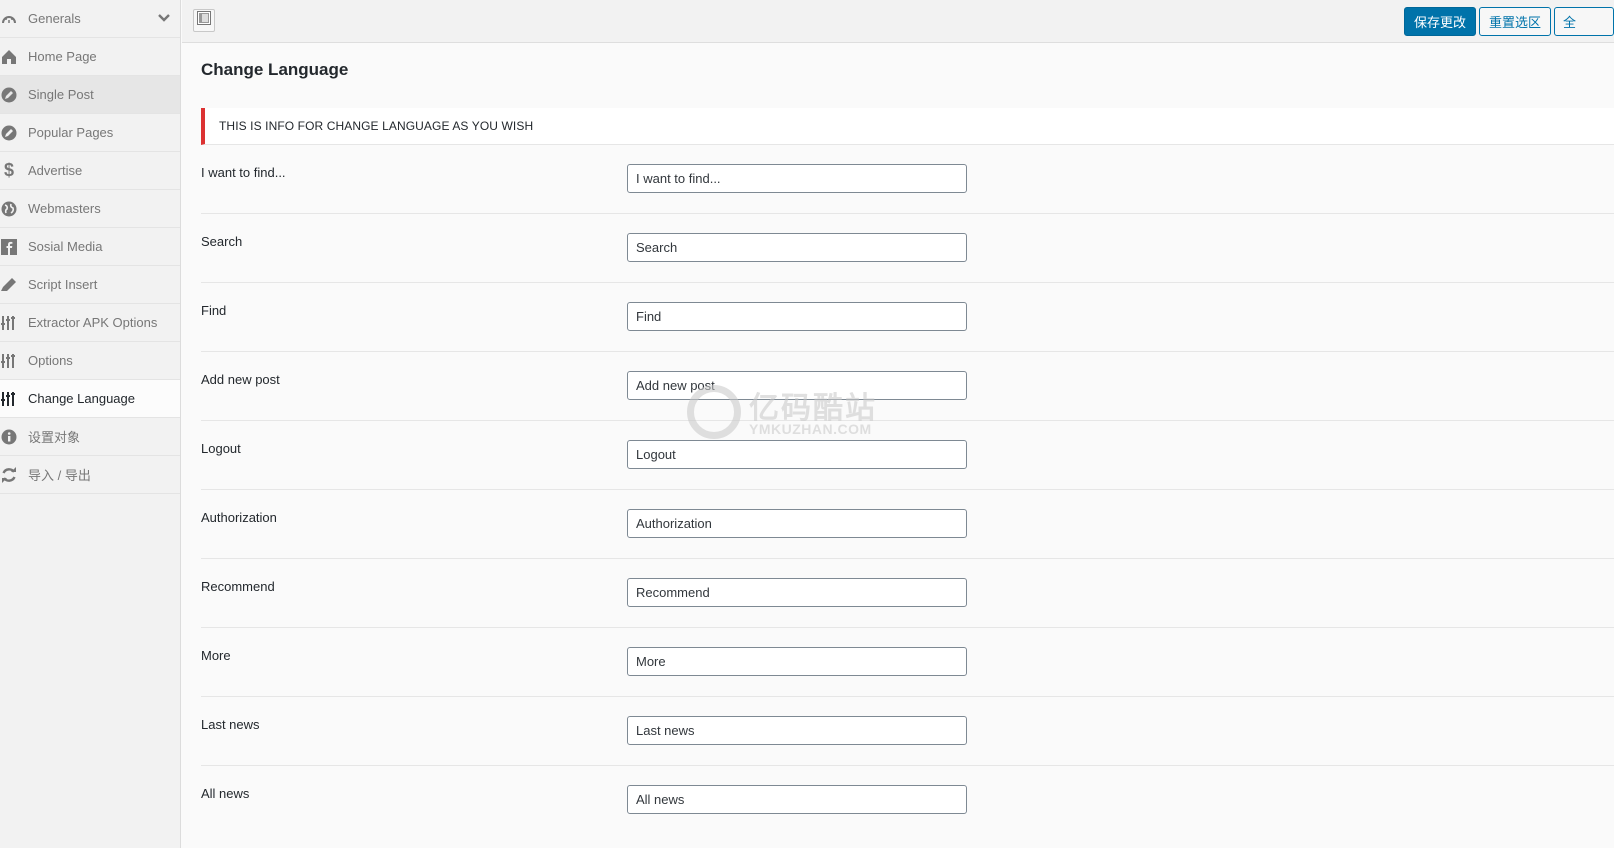 This screenshot has height=848, width=1614. I want to click on save-changes-button: 保存更改, so click(1440, 21).